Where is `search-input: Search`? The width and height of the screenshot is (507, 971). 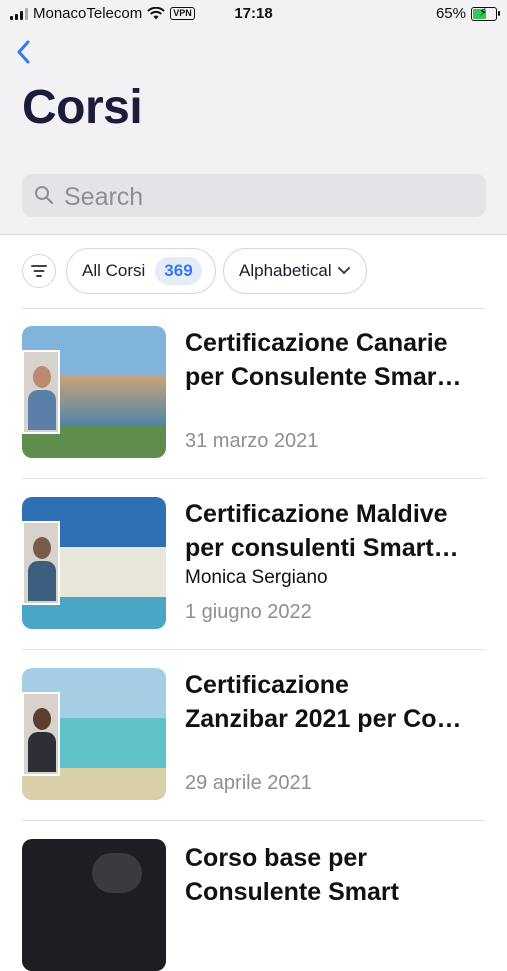
search-input: Search is located at coordinates (254, 195).